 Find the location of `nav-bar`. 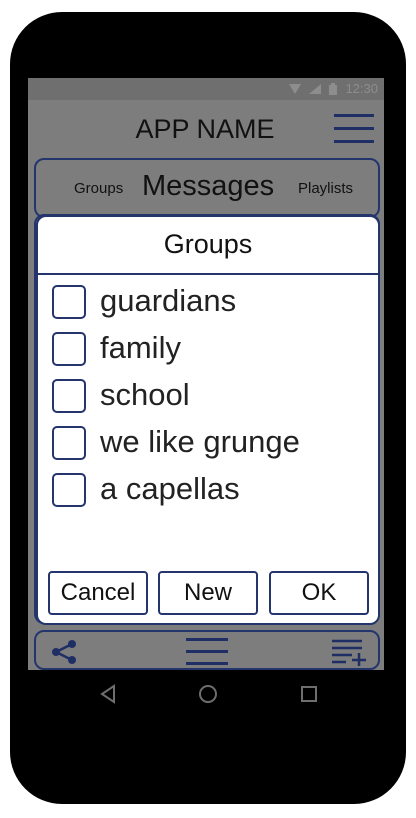

nav-bar is located at coordinates (208, 695).